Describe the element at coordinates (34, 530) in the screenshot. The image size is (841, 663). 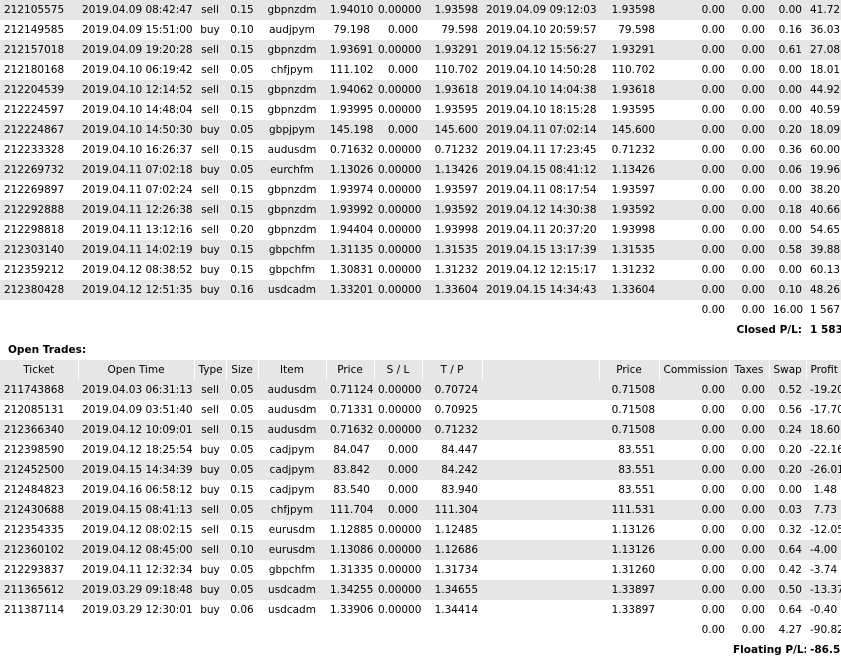
I see `cell-ticket: 212354335` at that location.